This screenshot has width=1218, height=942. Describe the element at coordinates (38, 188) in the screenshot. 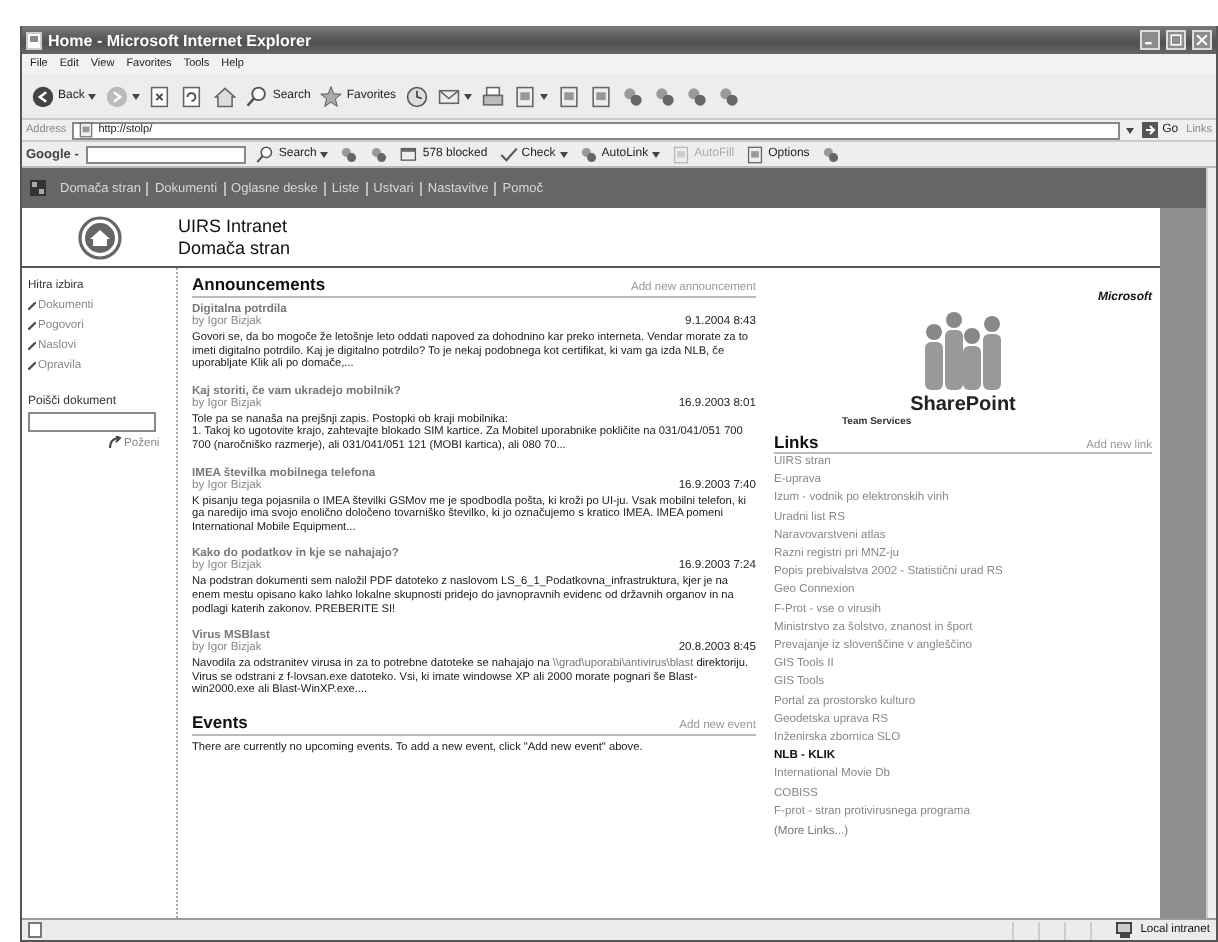

I see `grid-icon` at that location.